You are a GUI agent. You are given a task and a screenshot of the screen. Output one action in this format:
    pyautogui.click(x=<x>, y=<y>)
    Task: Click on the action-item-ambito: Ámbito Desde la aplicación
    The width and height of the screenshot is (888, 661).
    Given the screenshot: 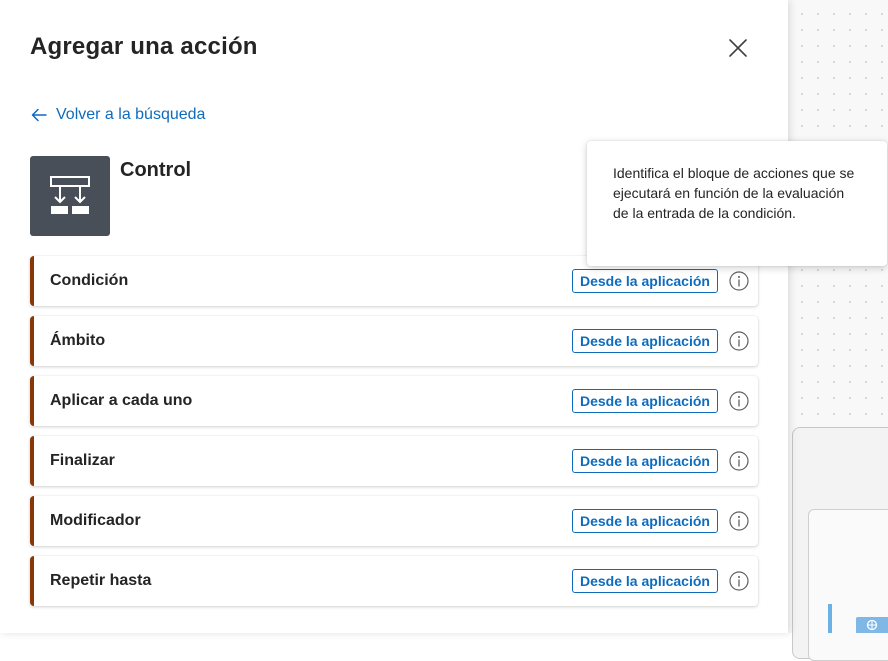 What is the action you would take?
    pyautogui.click(x=394, y=341)
    